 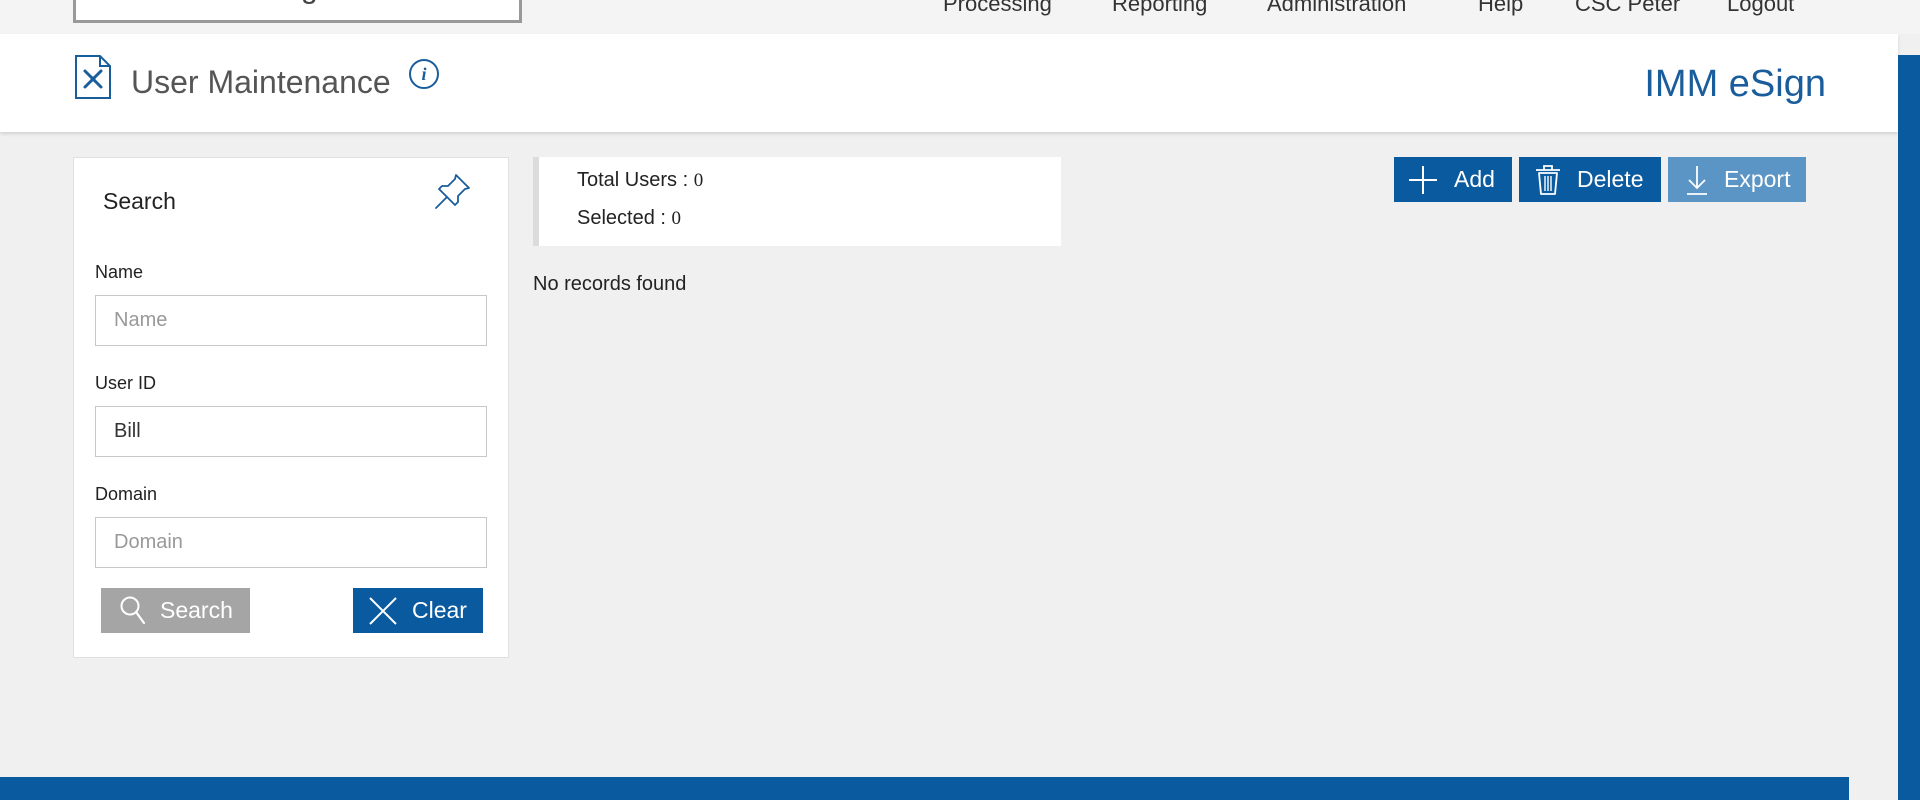 I want to click on nav-item-logout: Logout, so click(x=1760, y=8).